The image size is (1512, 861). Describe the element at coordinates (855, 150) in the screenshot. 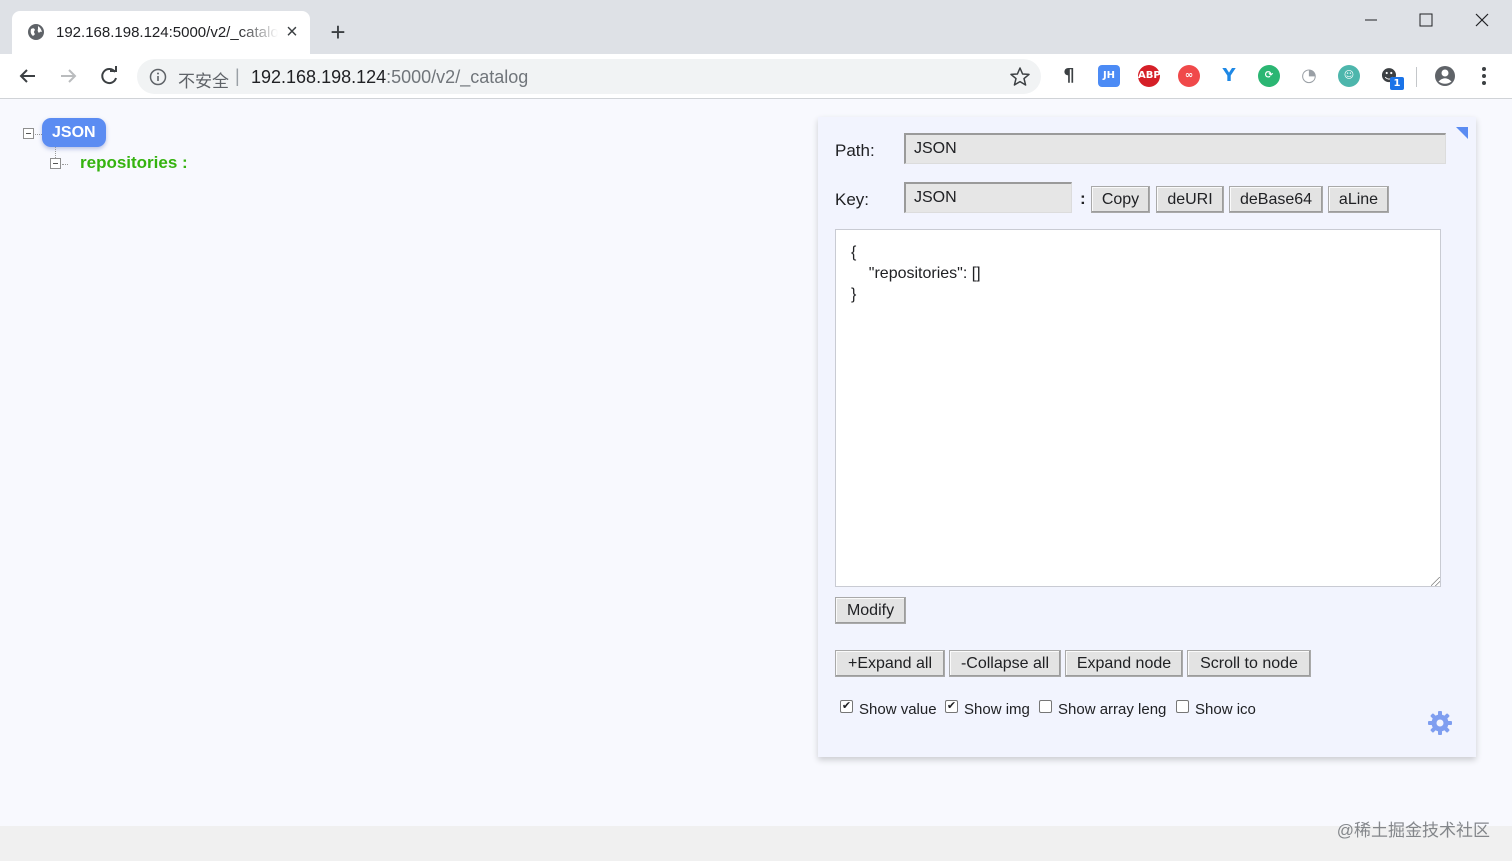

I see `path-label: Path:` at that location.